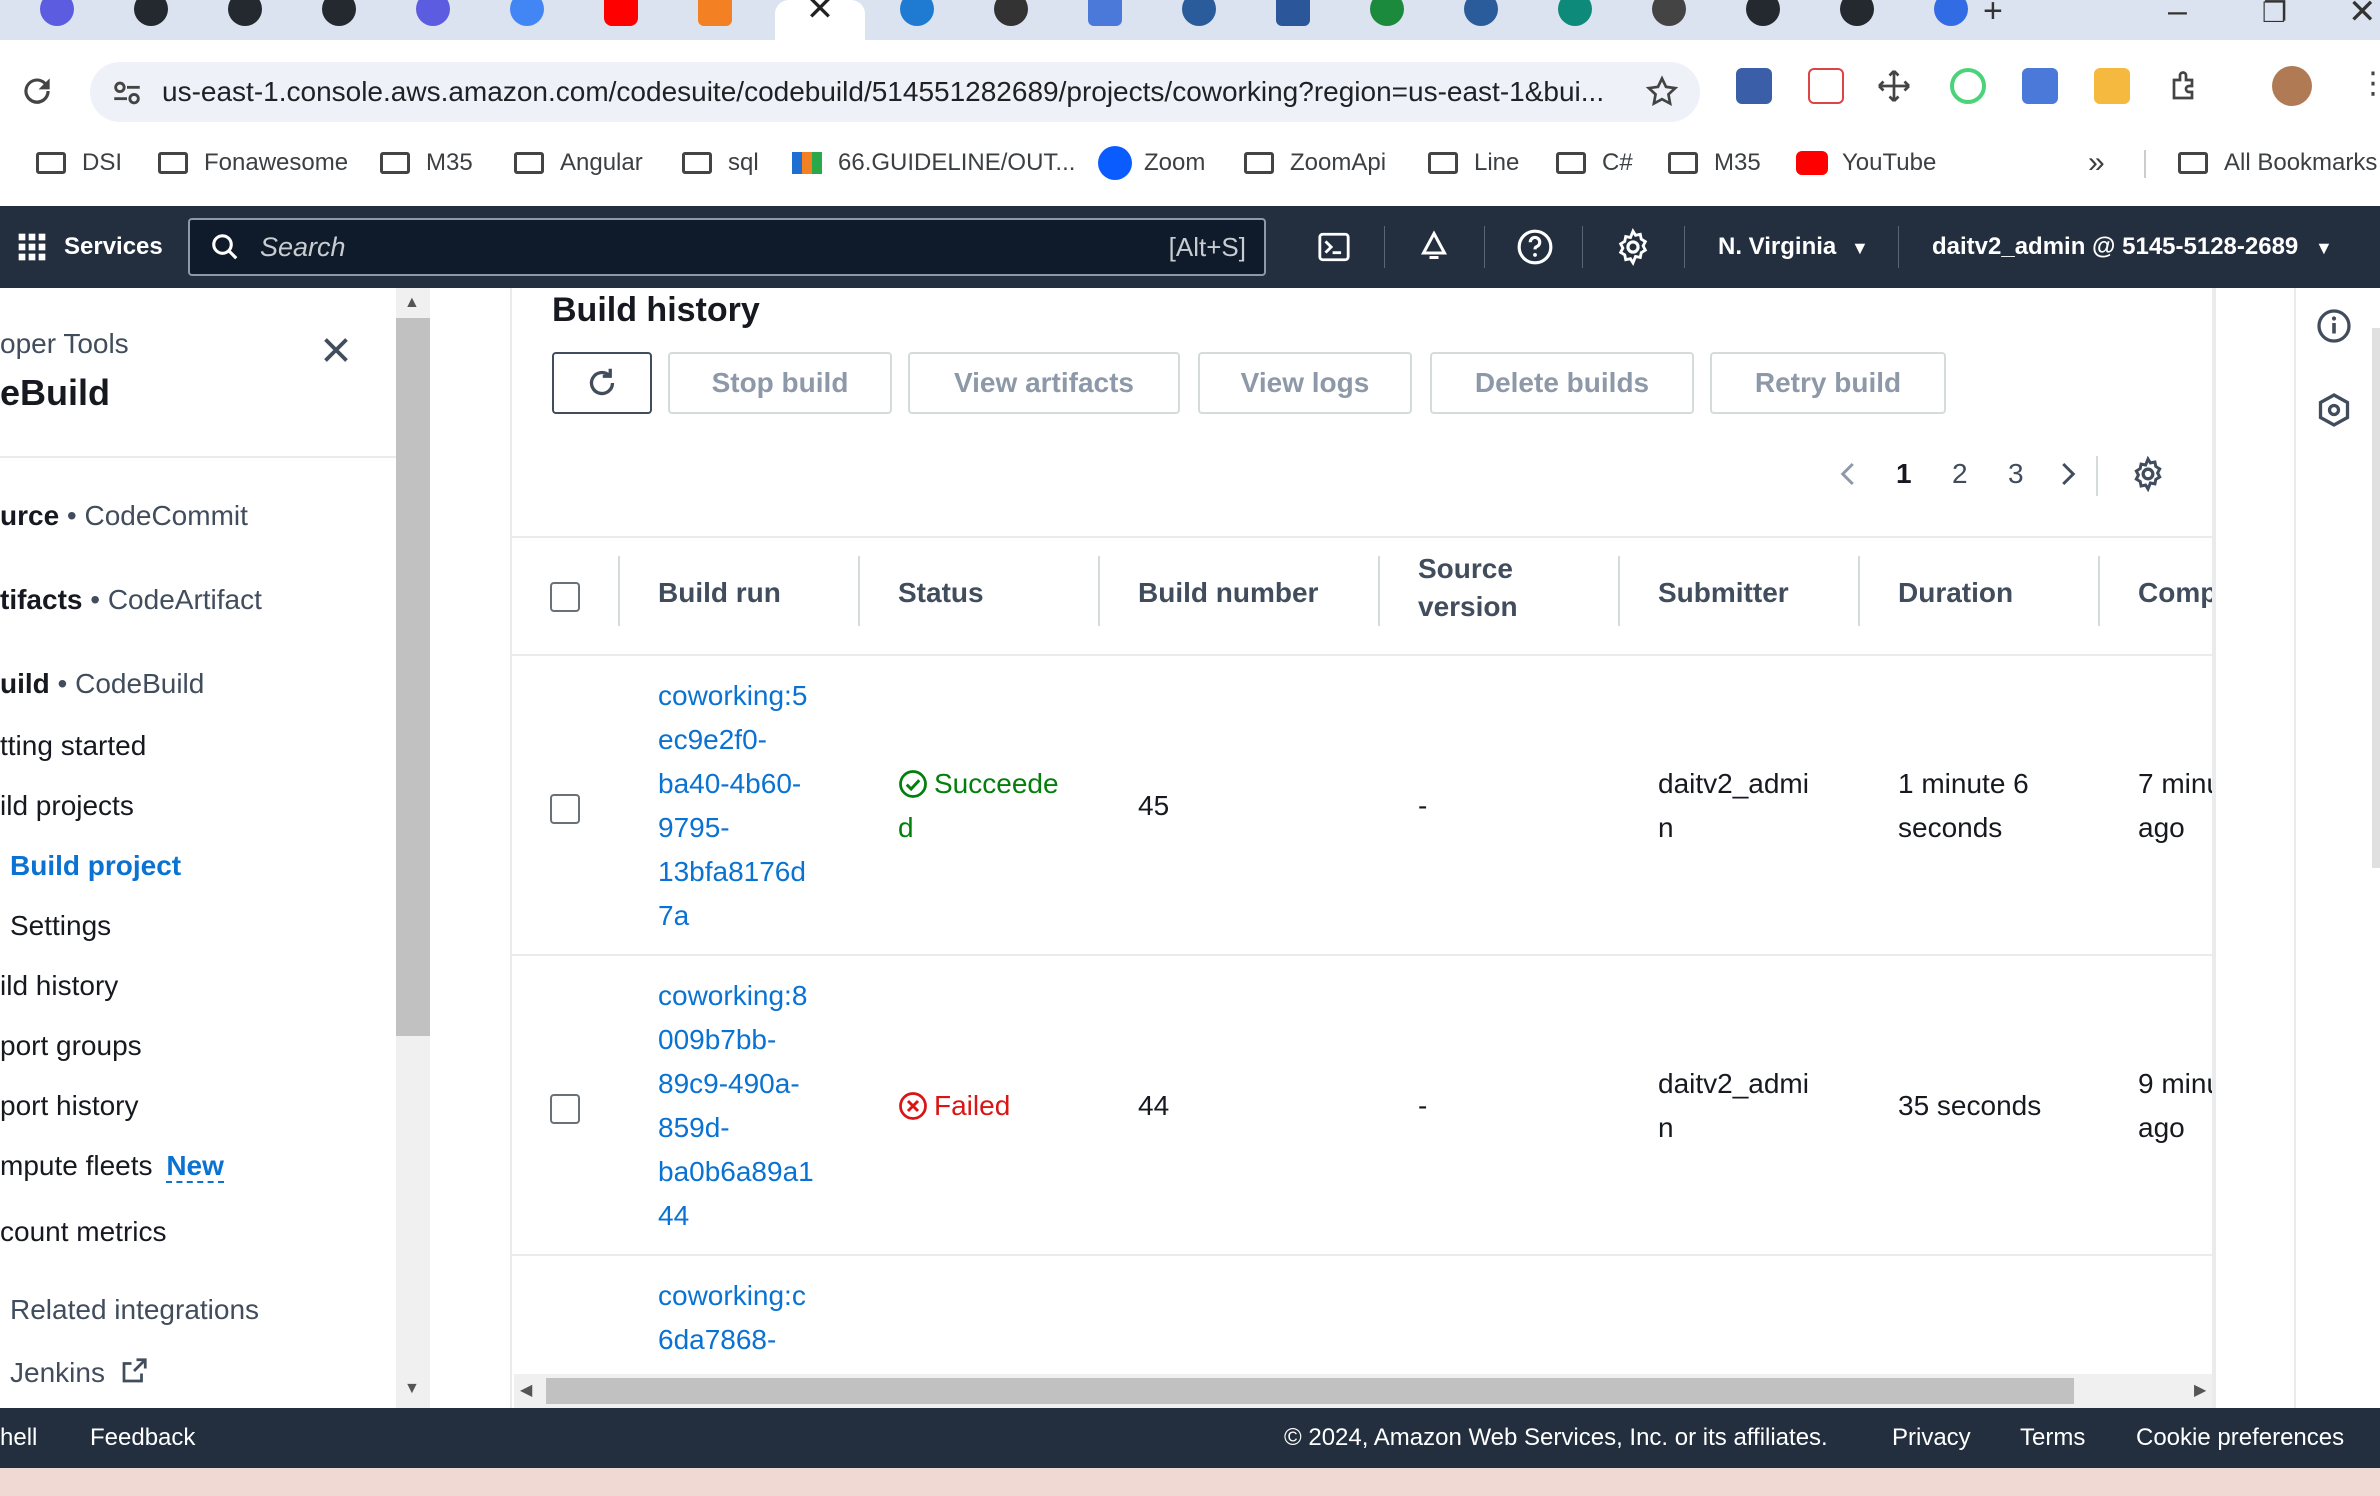  Describe the element at coordinates (336, 350) in the screenshot. I see `close-sidebar-icon` at that location.